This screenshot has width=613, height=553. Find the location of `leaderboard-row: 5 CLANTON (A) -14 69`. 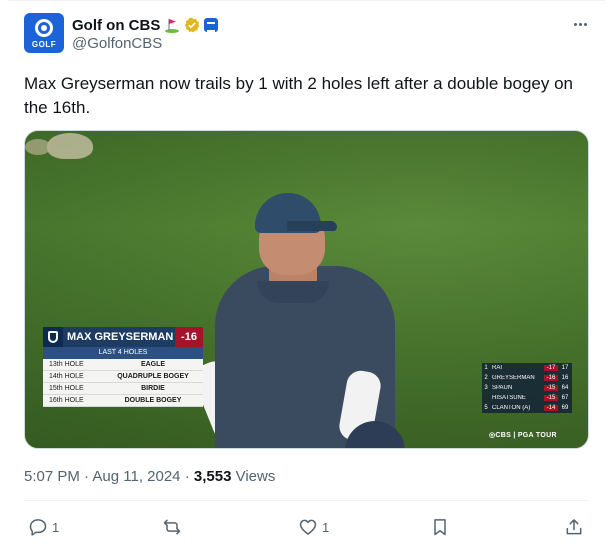

leaderboard-row: 5 CLANTON (A) -14 69 is located at coordinates (527, 408).